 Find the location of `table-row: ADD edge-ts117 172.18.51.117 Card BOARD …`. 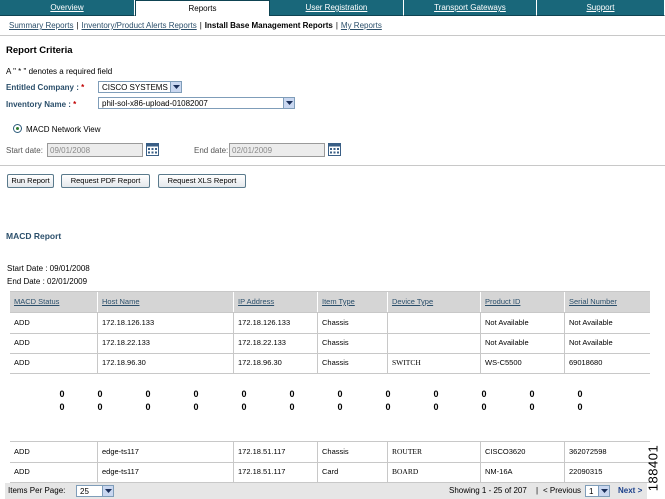

table-row: ADD edge-ts117 172.18.51.117 Card BOARD … is located at coordinates (330, 472).